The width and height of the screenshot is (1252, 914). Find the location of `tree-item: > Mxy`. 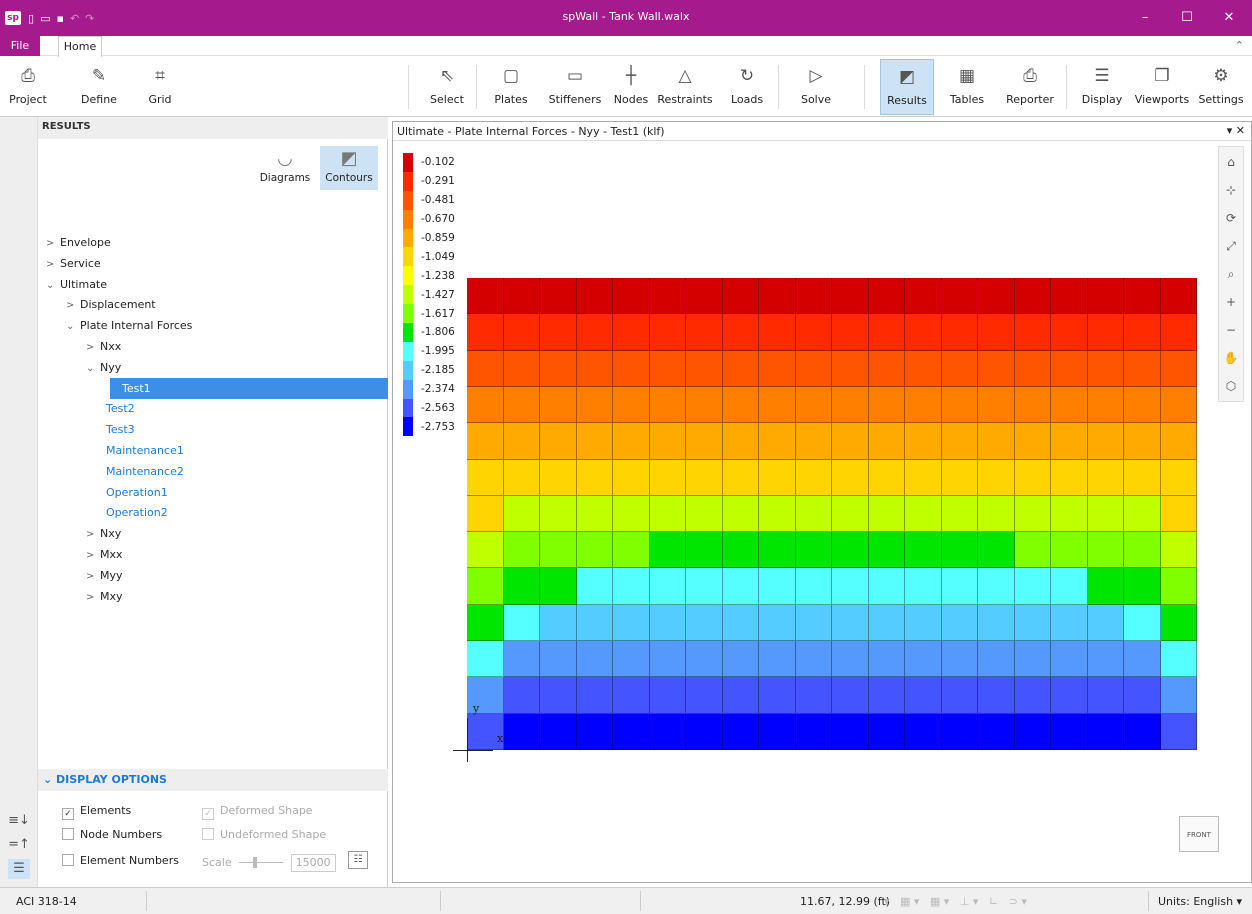

tree-item: > Mxy is located at coordinates (104, 596).